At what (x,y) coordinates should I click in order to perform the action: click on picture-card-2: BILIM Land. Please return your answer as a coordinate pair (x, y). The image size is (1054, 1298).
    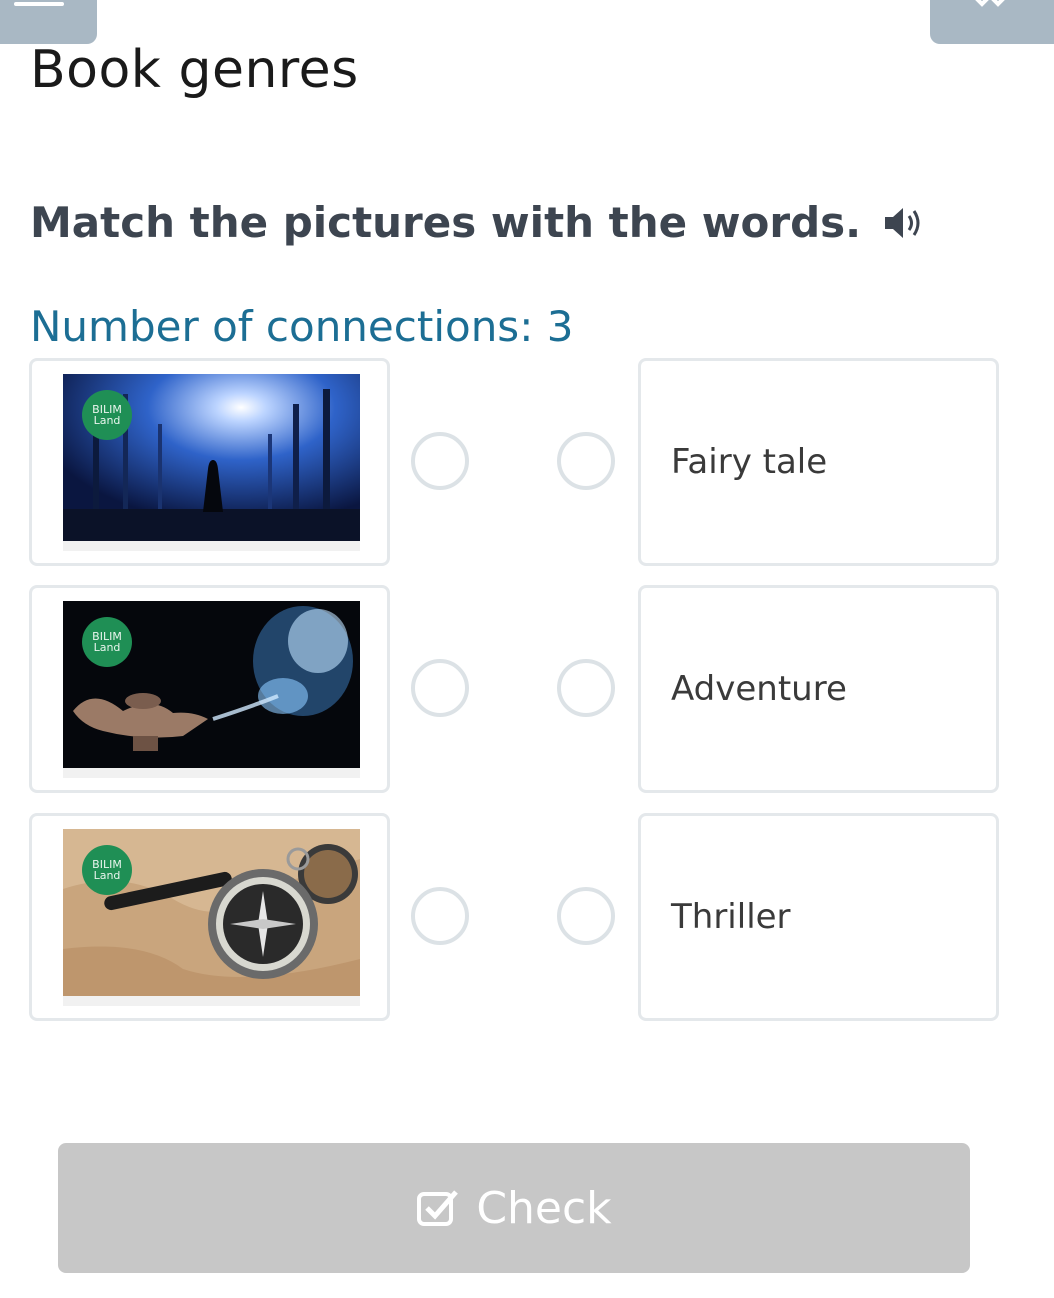
    Looking at the image, I should click on (209, 689).